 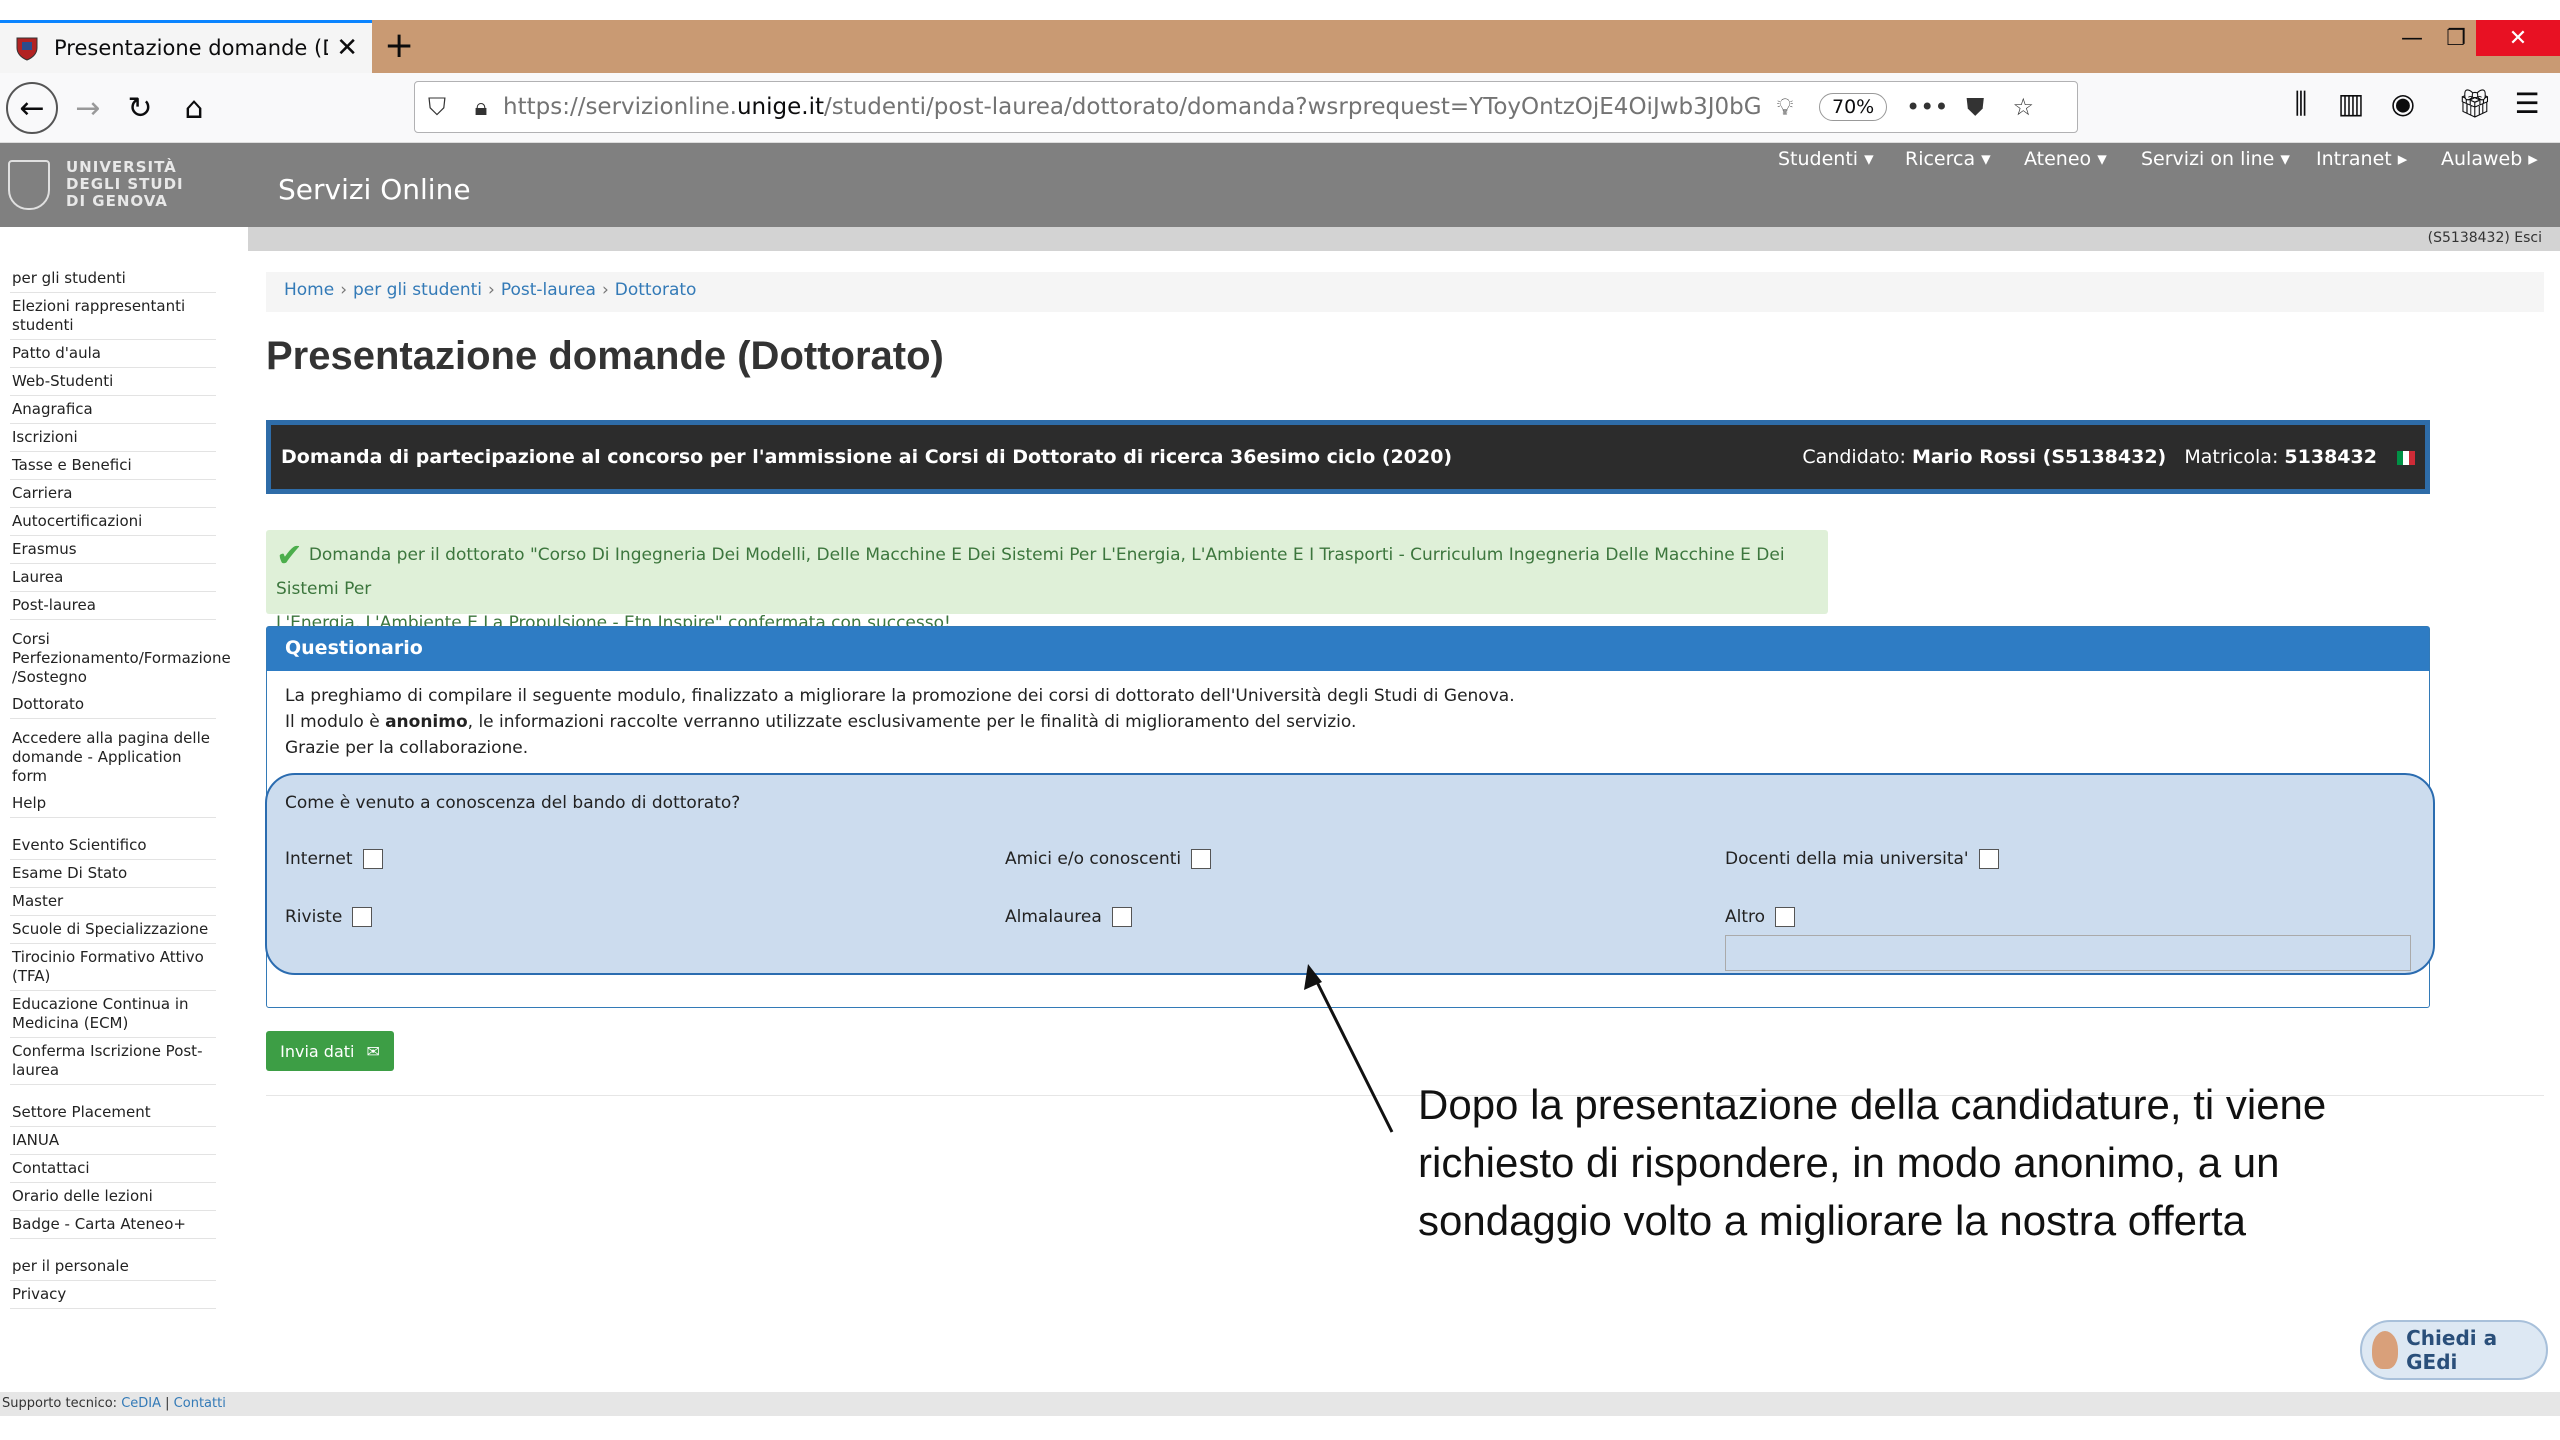 What do you see at coordinates (1927, 107) in the screenshot?
I see `more-actions-icon: •••` at bounding box center [1927, 107].